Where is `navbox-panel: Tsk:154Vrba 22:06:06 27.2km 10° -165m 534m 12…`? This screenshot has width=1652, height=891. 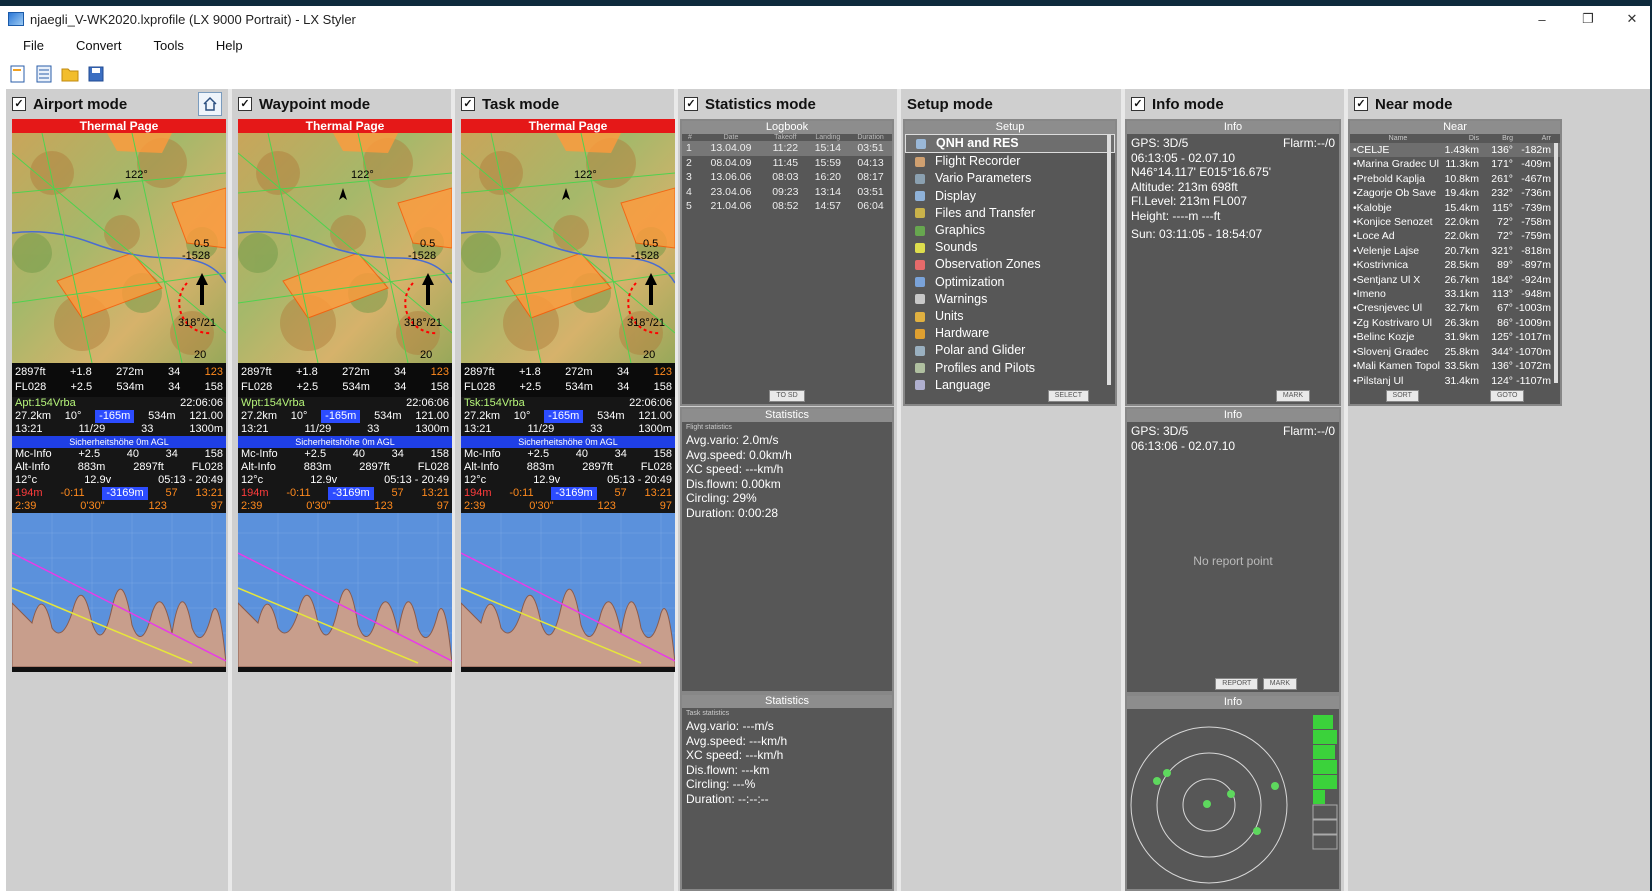 navbox-panel: Tsk:154Vrba 22:06:06 27.2km 10° -165m 534m 12… is located at coordinates (568, 455).